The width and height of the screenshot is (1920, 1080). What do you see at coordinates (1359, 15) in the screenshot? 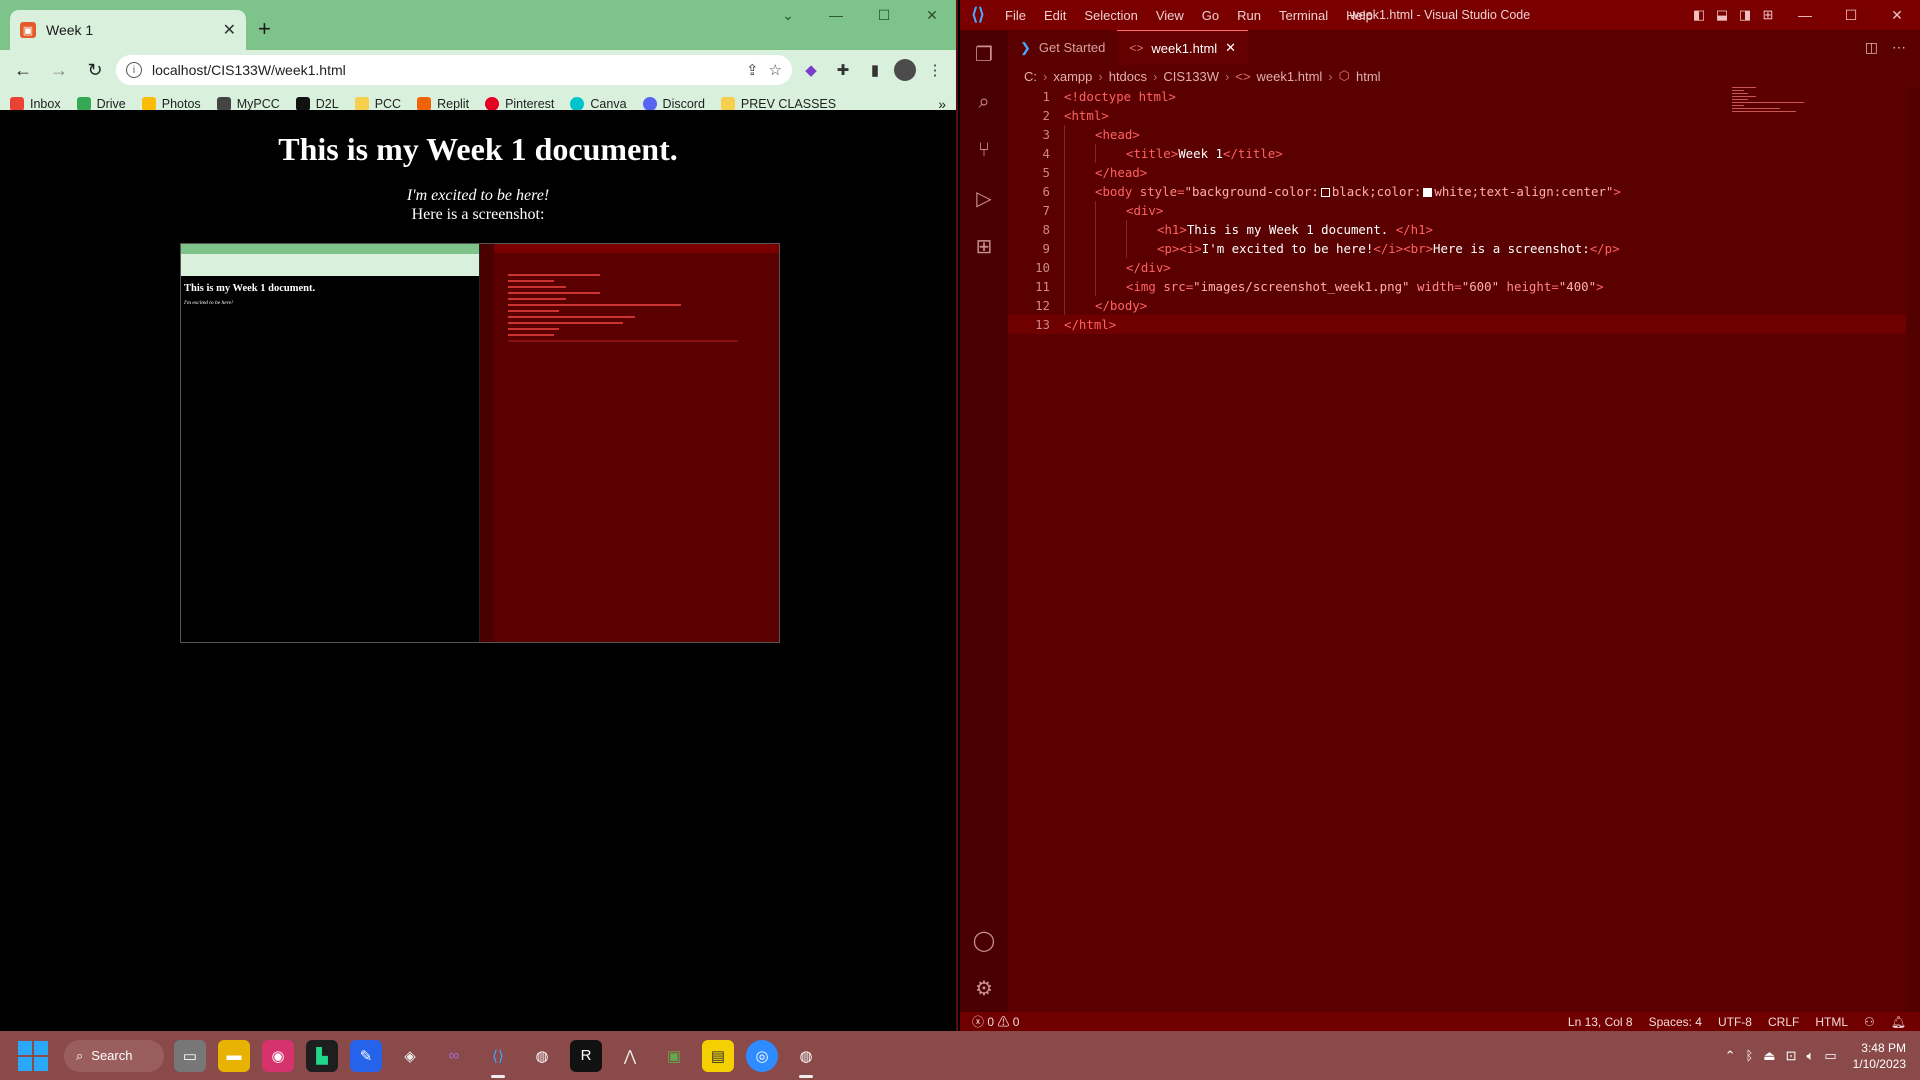
I see `menu-help: Help` at bounding box center [1359, 15].